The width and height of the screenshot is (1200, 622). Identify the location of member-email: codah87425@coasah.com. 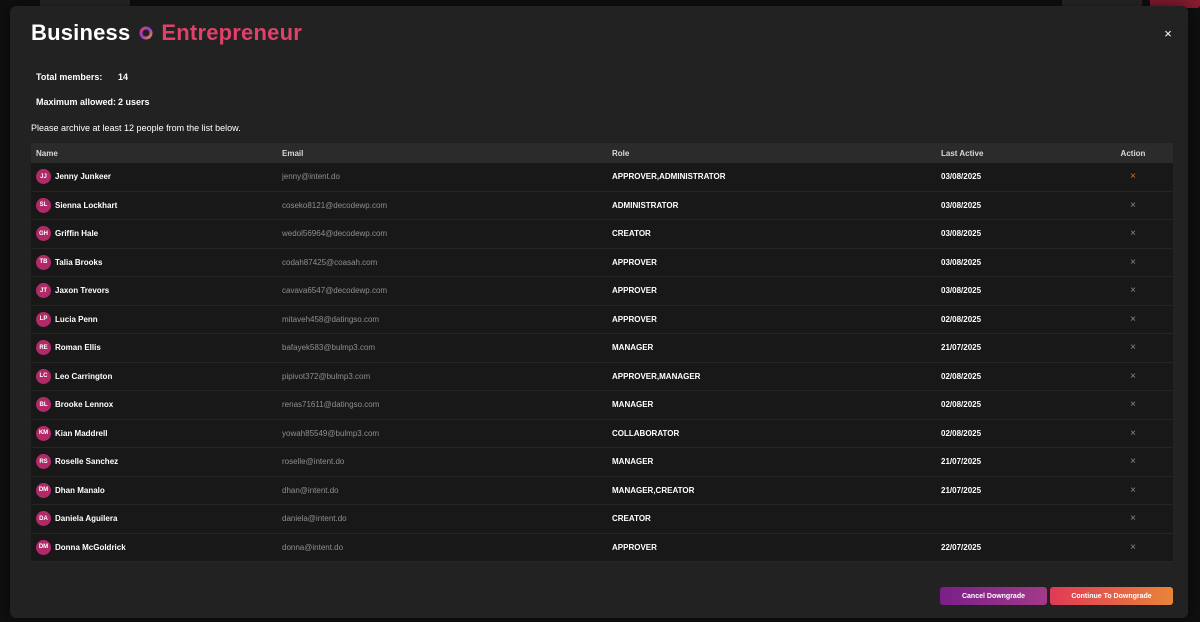
(330, 262).